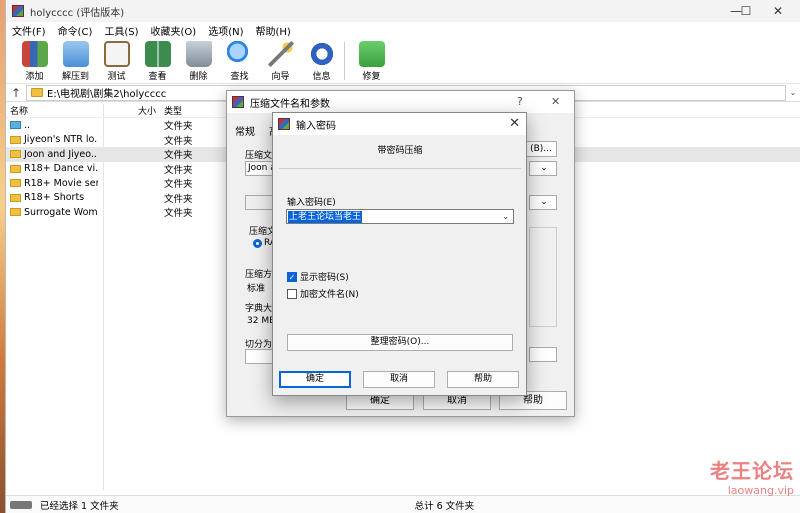 The width and height of the screenshot is (800, 513). I want to click on extract-to-label: 解压到, so click(75, 77).